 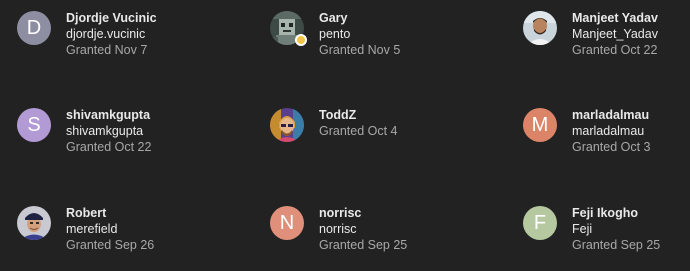 I want to click on user-card: ToddZ Granted Oct 4, so click(x=365, y=138).